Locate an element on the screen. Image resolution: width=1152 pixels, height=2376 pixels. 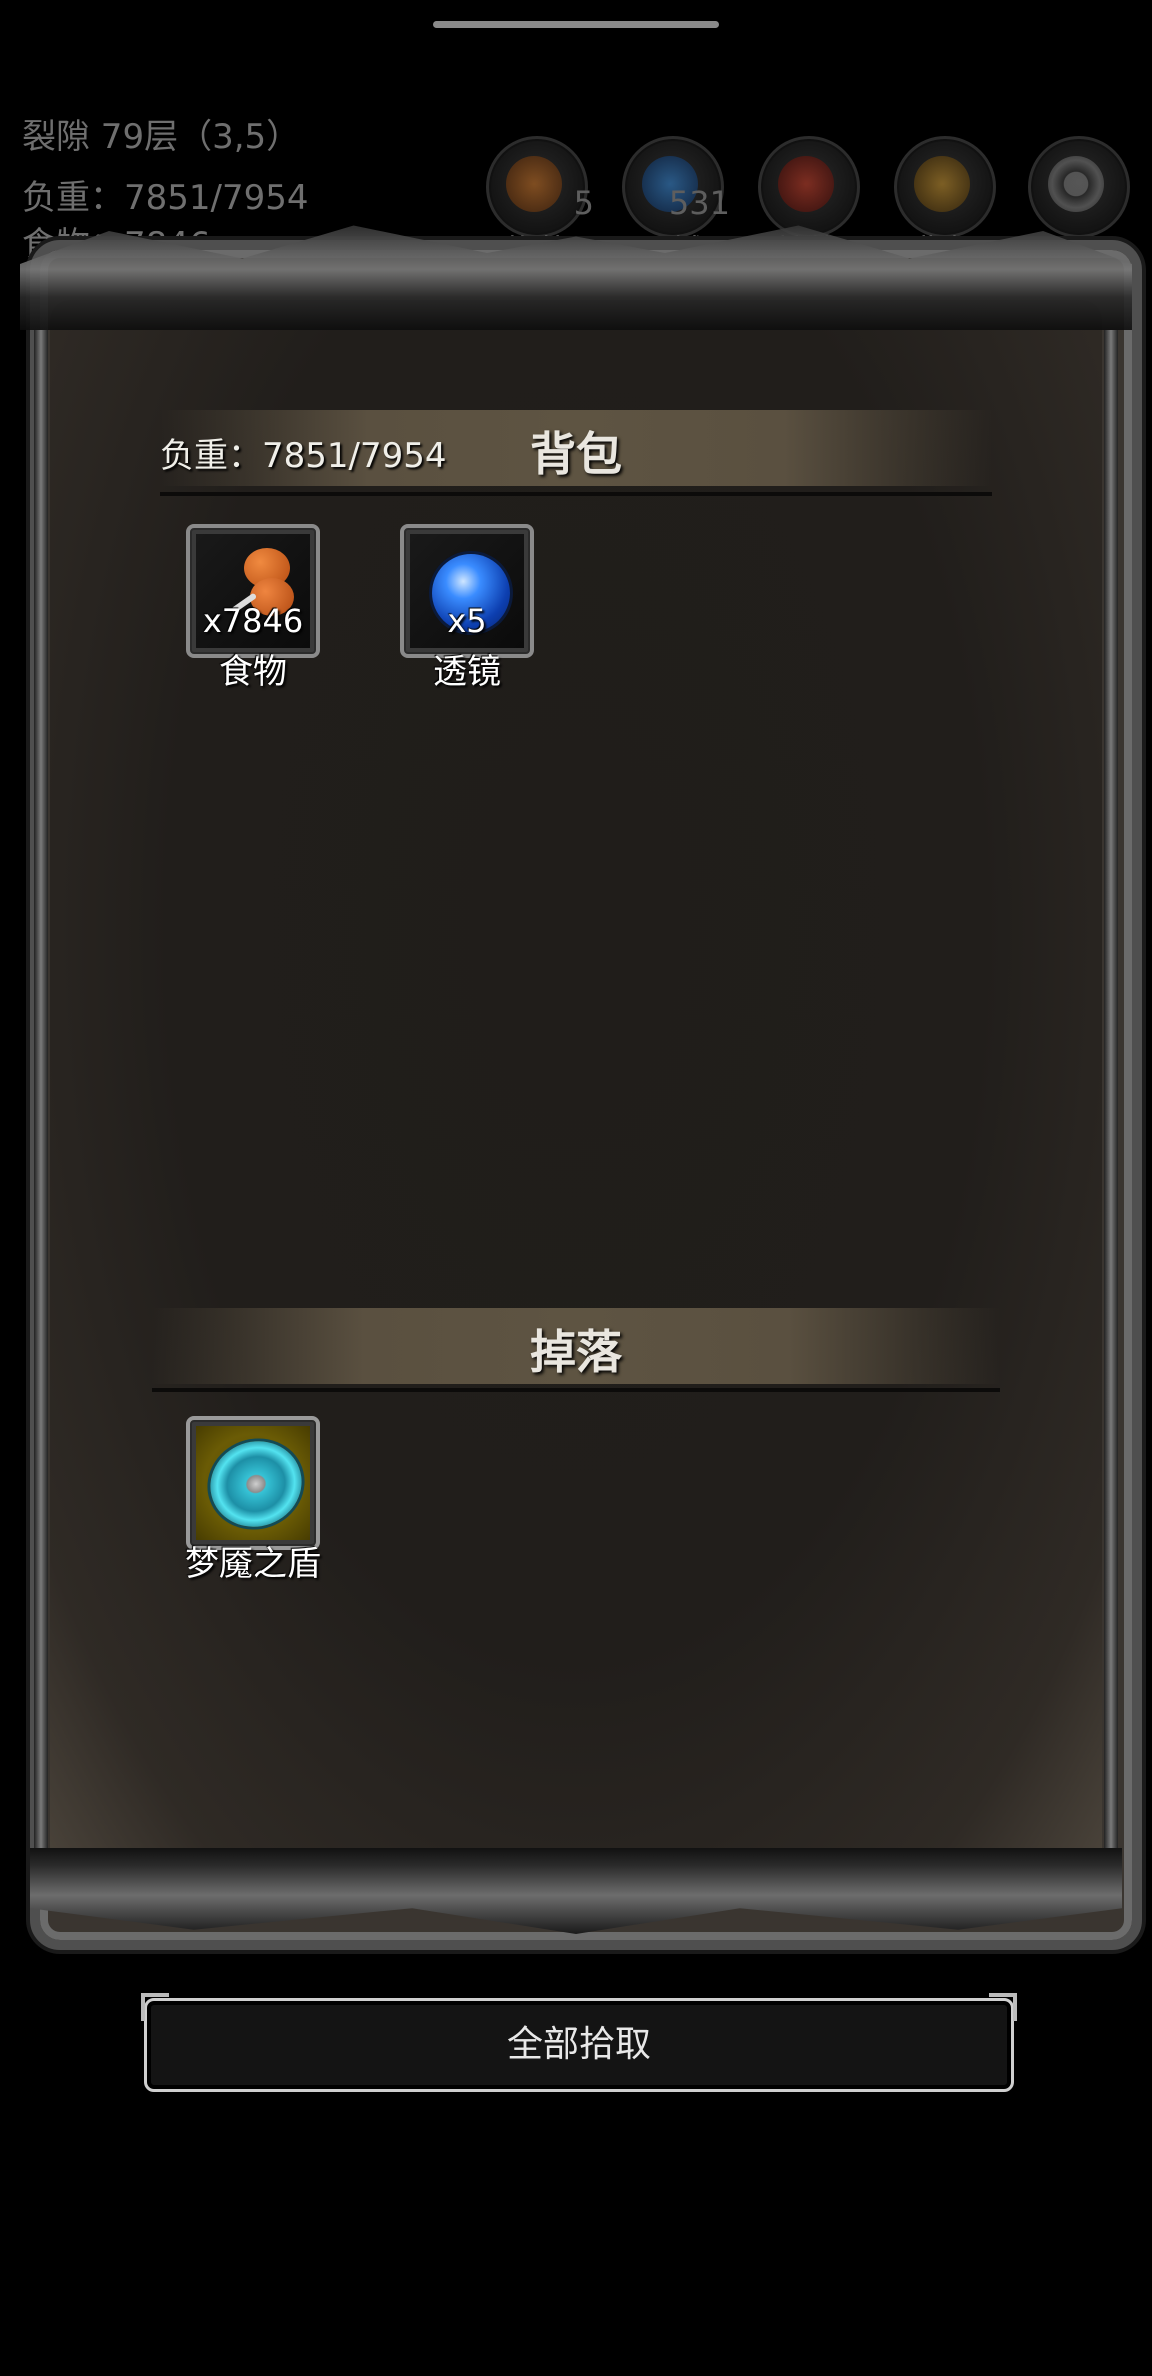
item-count: x7846 is located at coordinates (253, 621).